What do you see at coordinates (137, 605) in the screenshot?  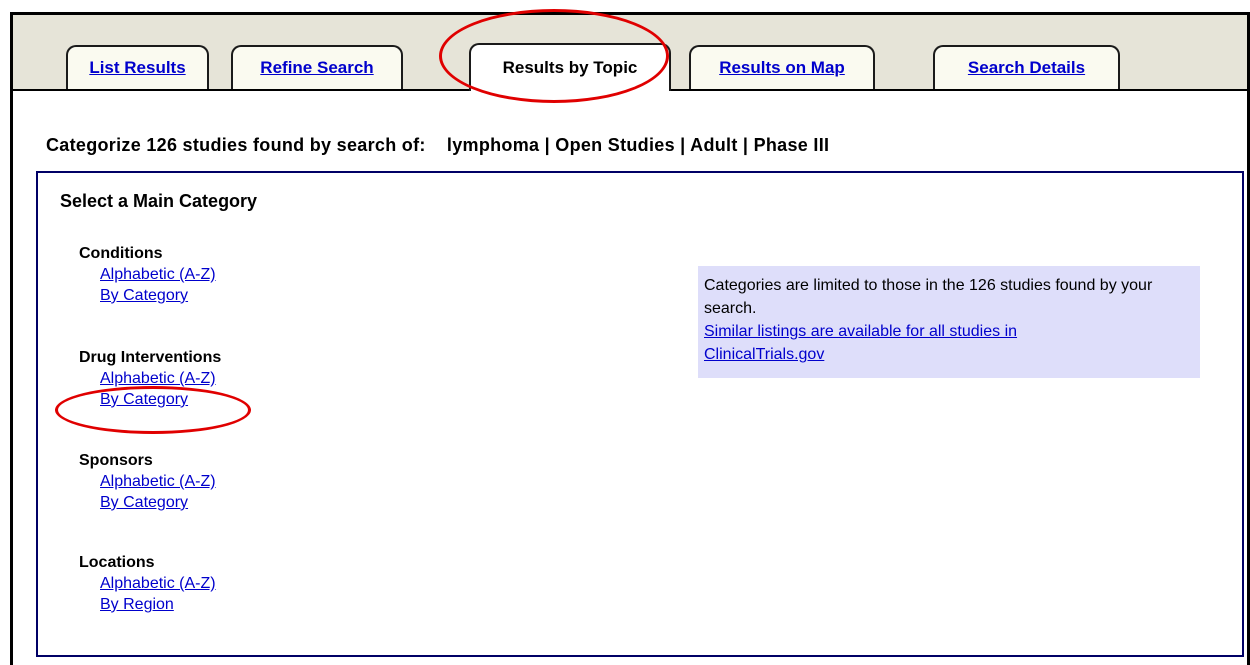 I see `locations-by-region-link: By Region` at bounding box center [137, 605].